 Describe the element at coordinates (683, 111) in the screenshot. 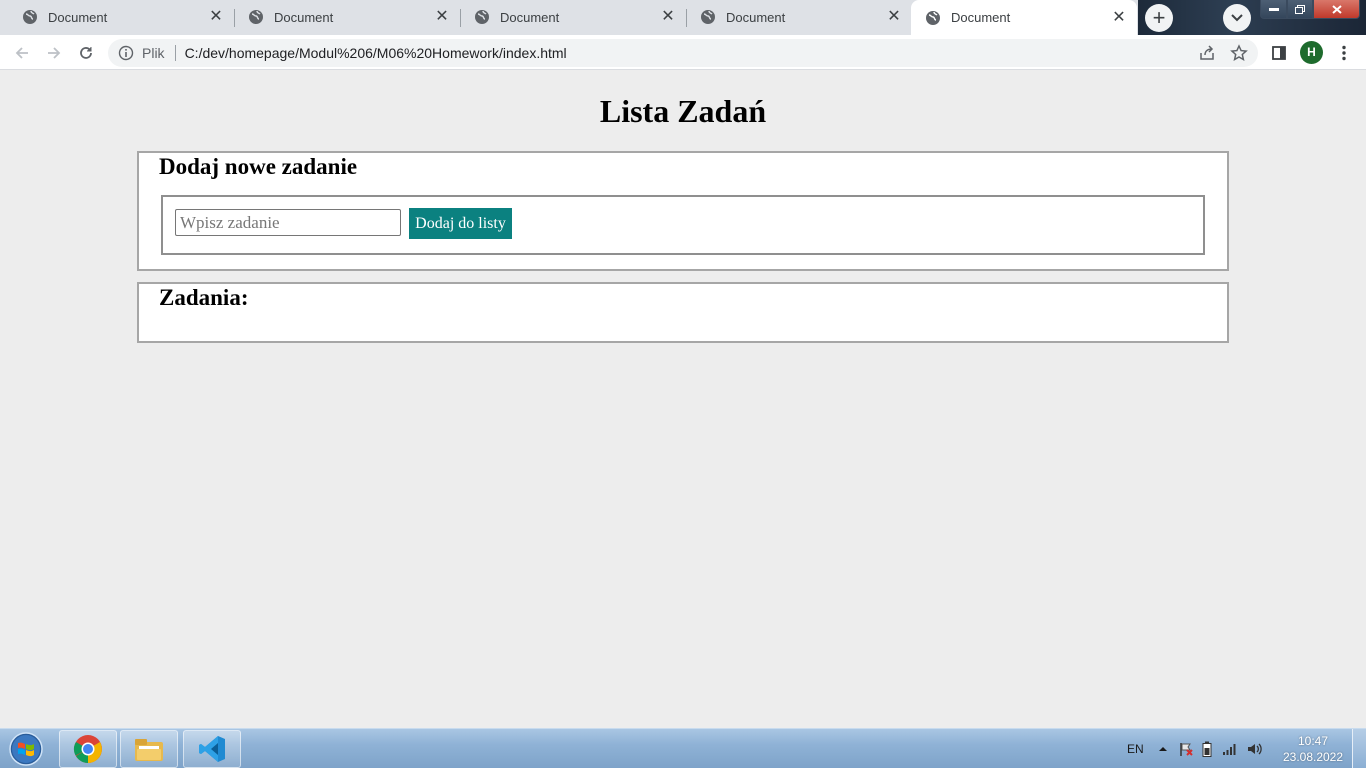

I see `page-title: Lista Zadań` at that location.